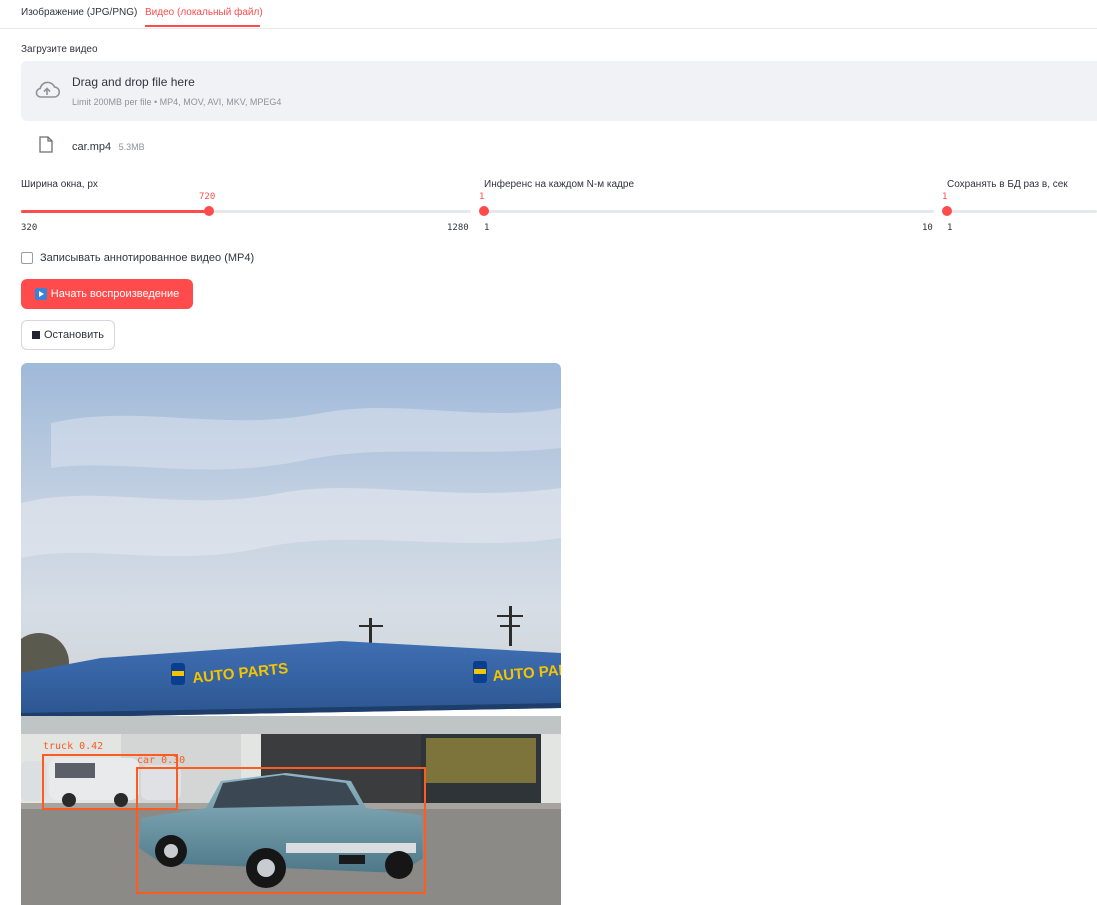  Describe the element at coordinates (161, 760) in the screenshot. I see `detection-label-car: car 0.30` at that location.